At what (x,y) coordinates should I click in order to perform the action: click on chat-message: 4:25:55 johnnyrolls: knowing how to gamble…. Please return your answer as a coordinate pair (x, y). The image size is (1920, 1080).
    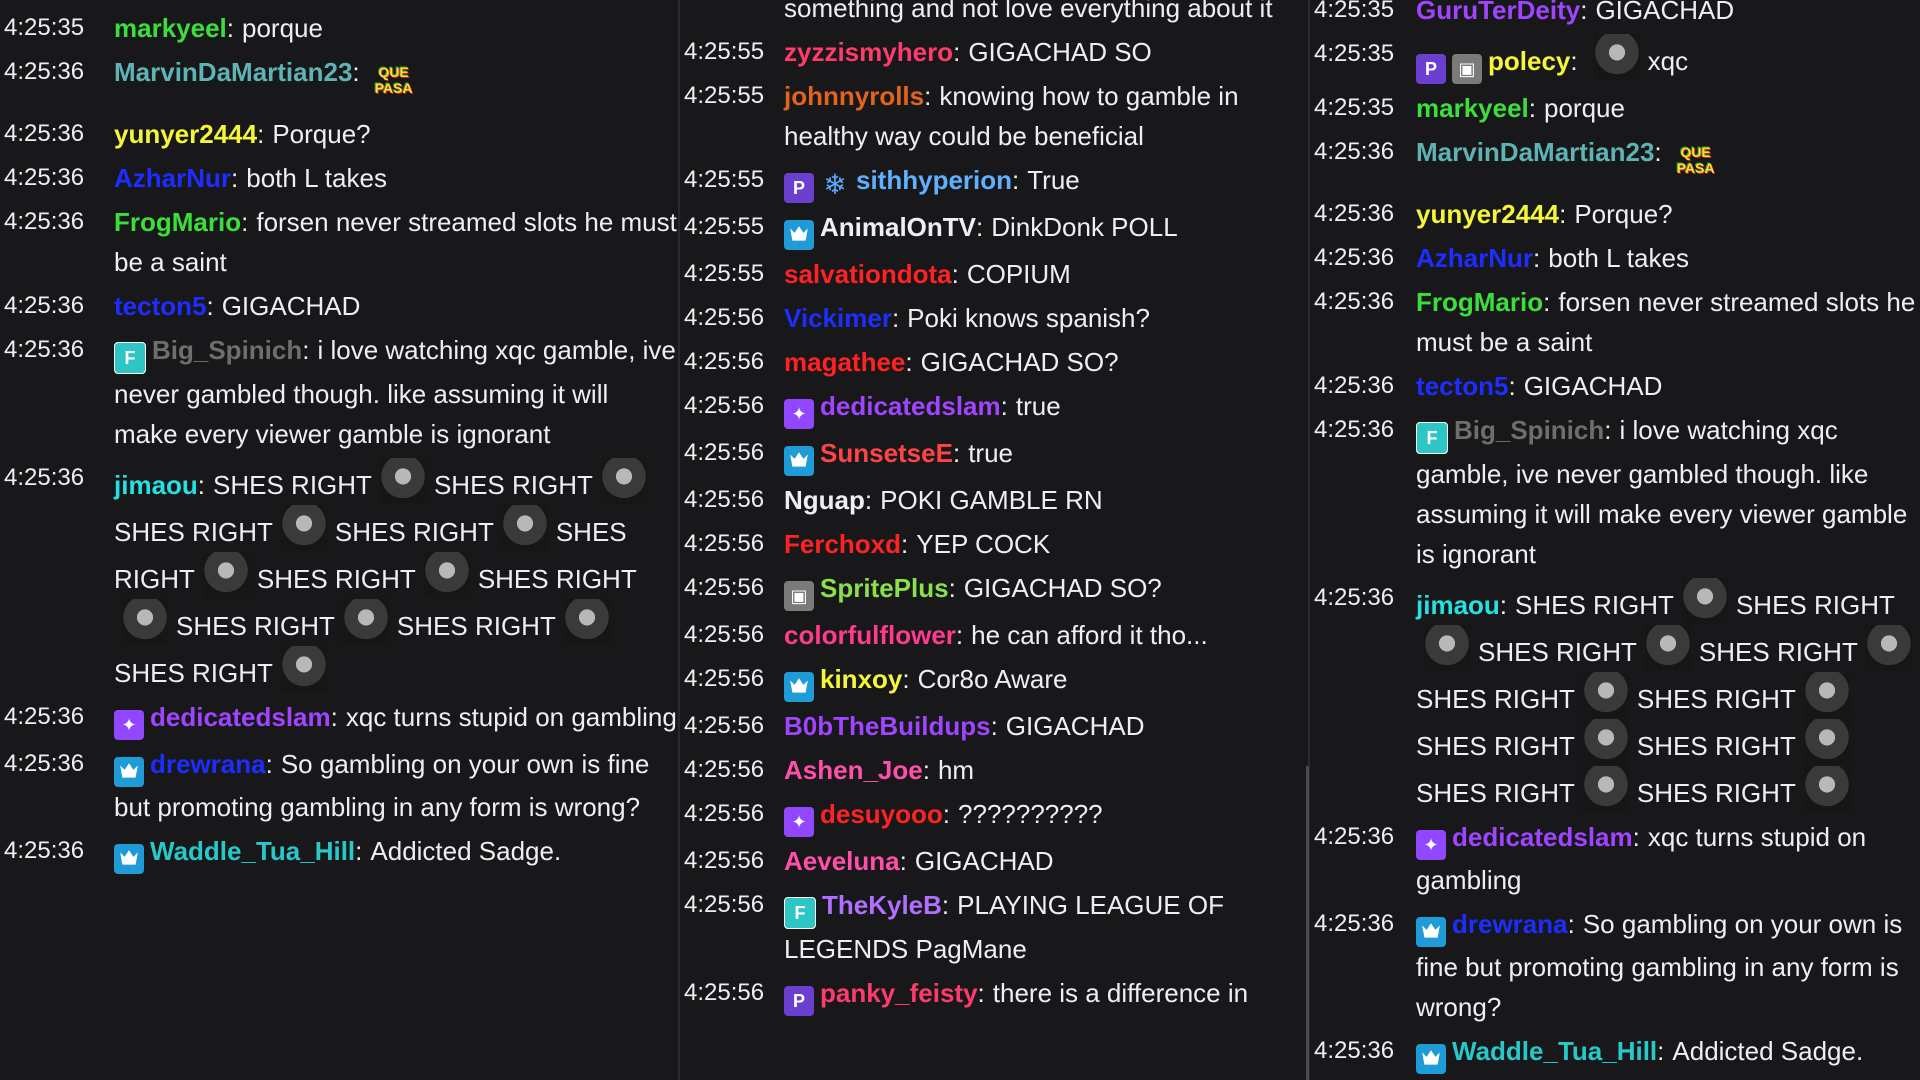
    Looking at the image, I should click on (994, 116).